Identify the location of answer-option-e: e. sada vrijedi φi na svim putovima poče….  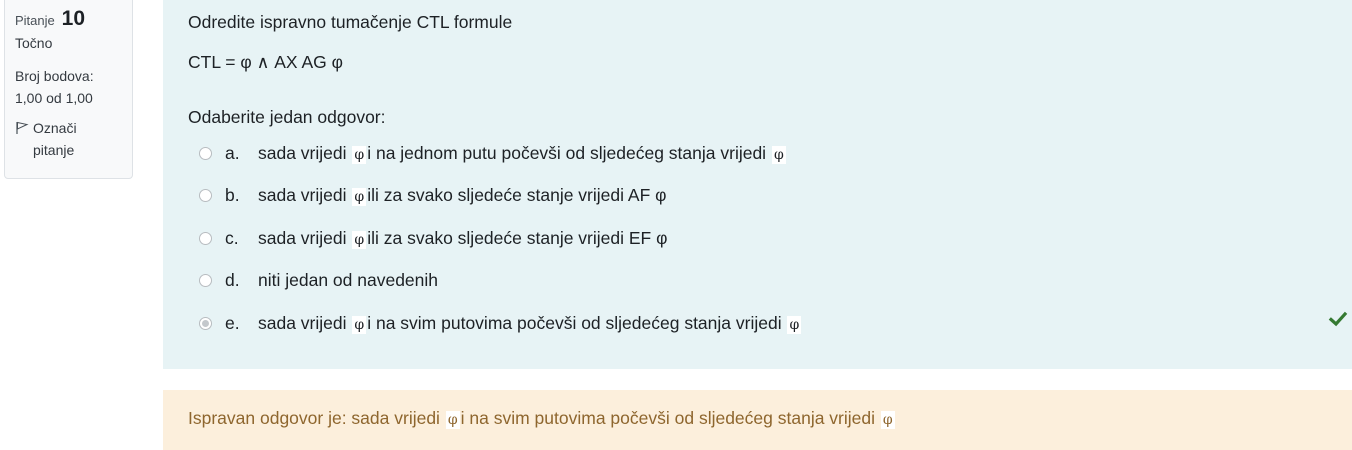
(770, 323).